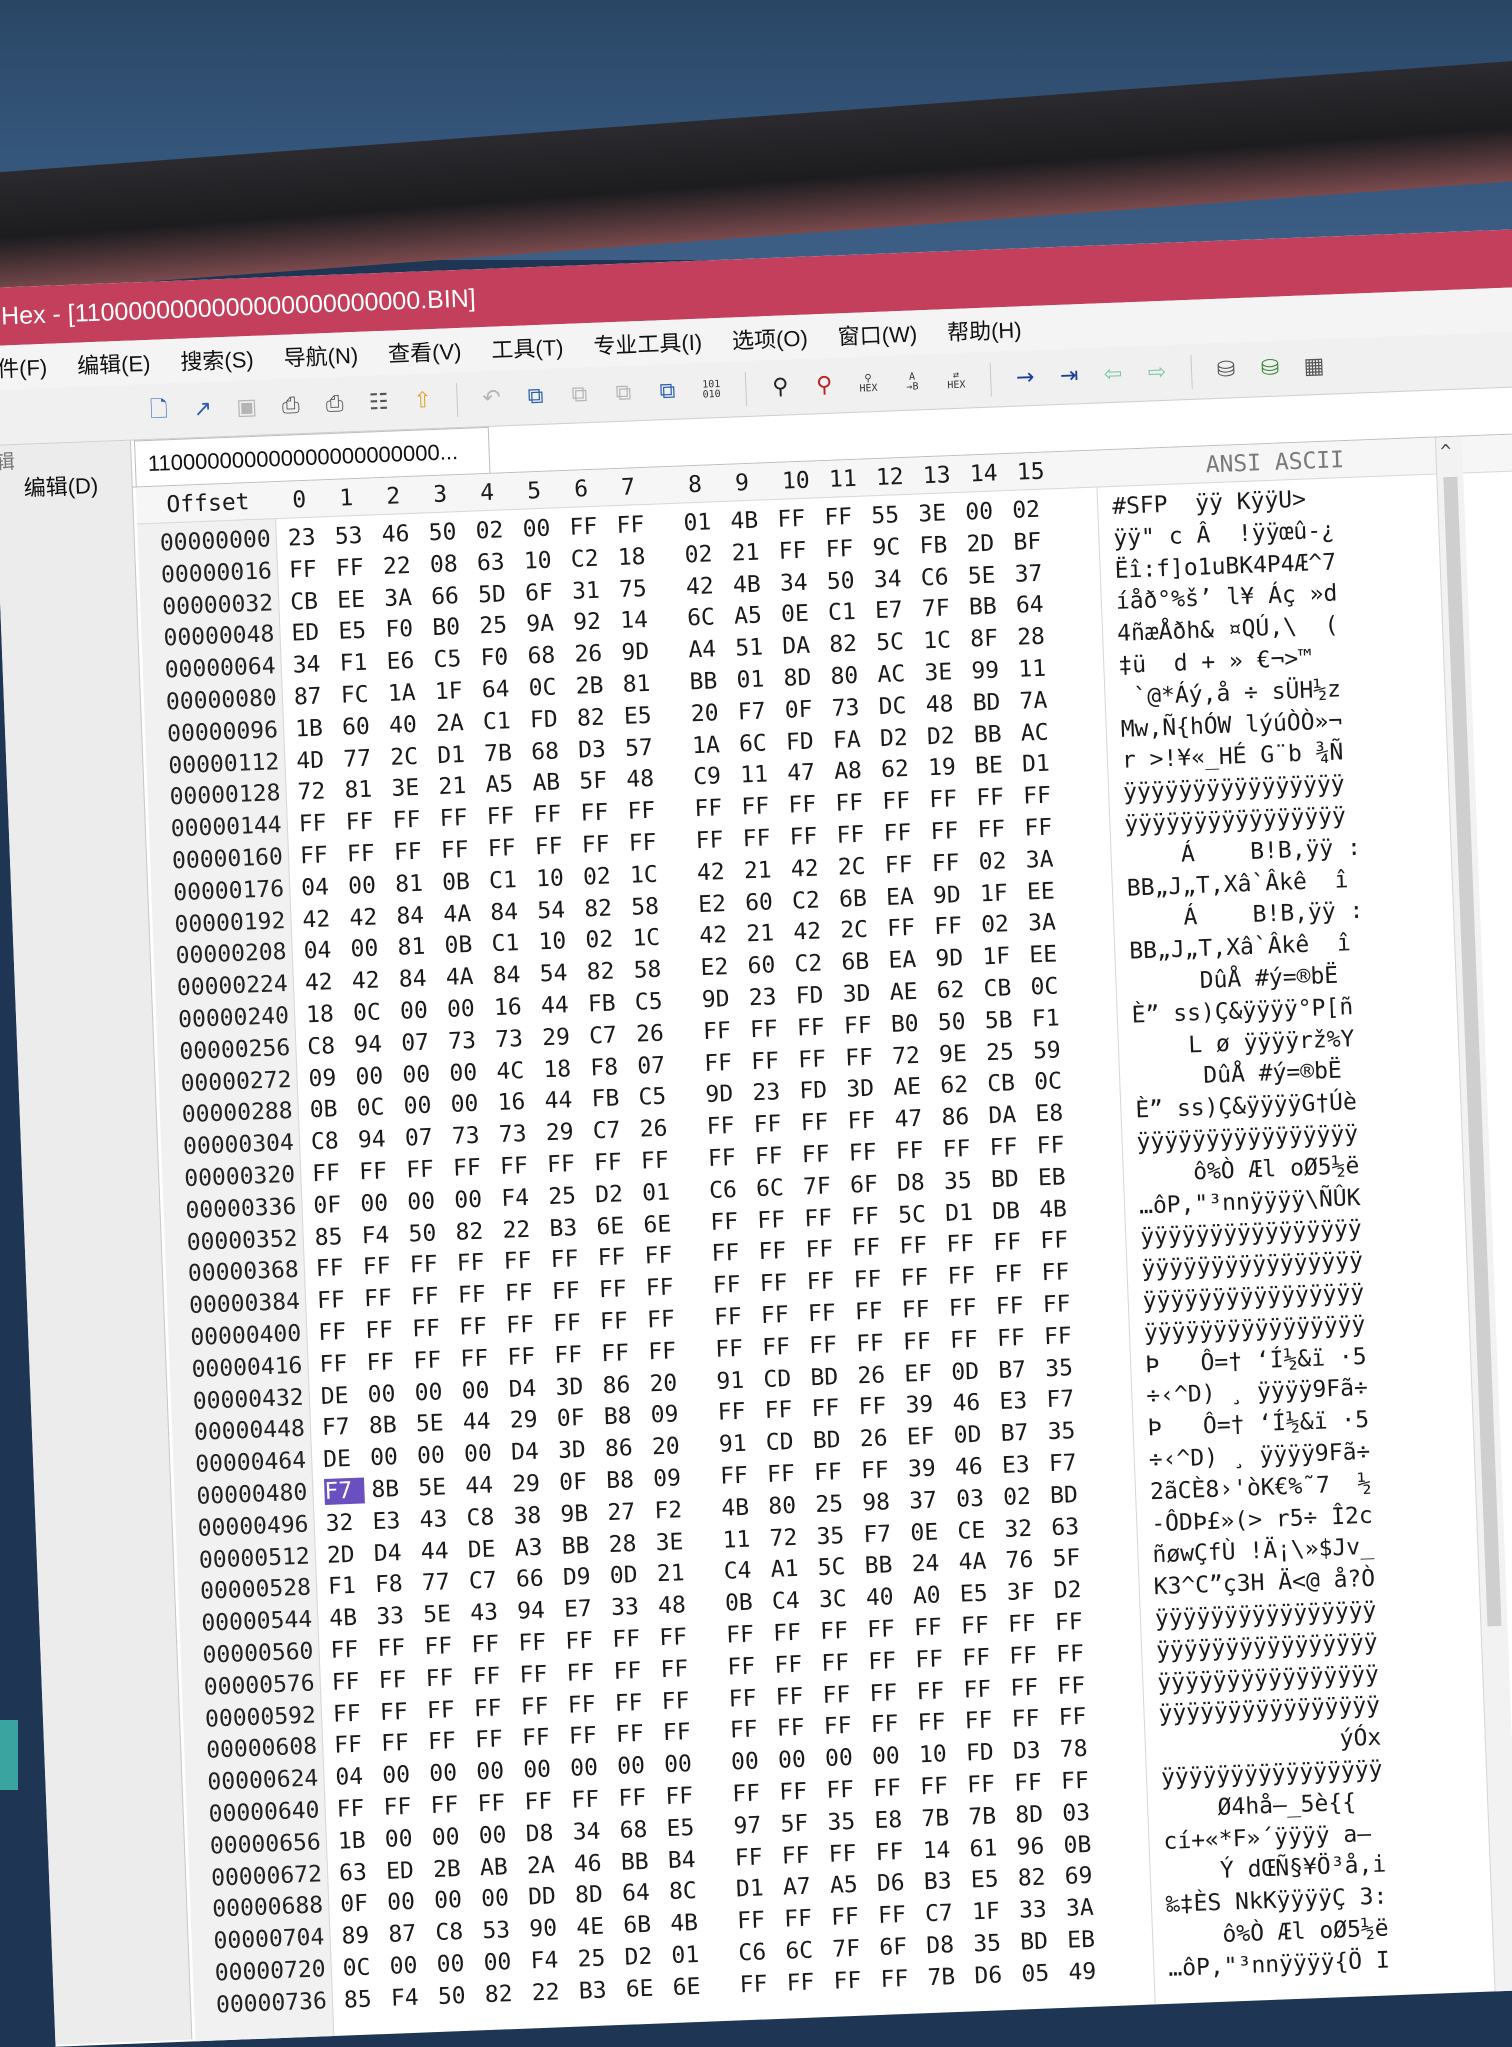  What do you see at coordinates (458, 786) in the screenshot?
I see `hex-byte: 21` at bounding box center [458, 786].